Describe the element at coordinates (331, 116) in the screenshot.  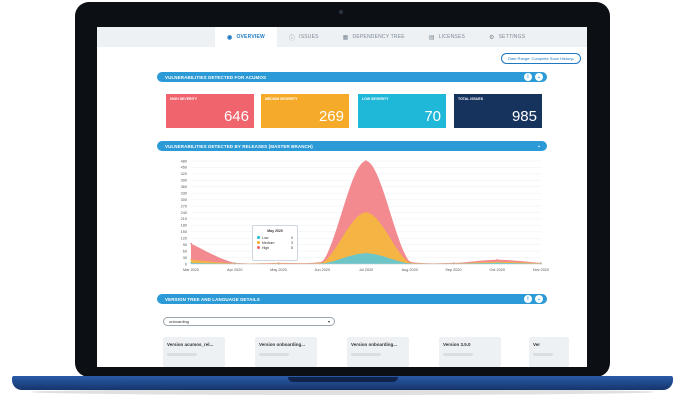
I see `card-value: 269` at that location.